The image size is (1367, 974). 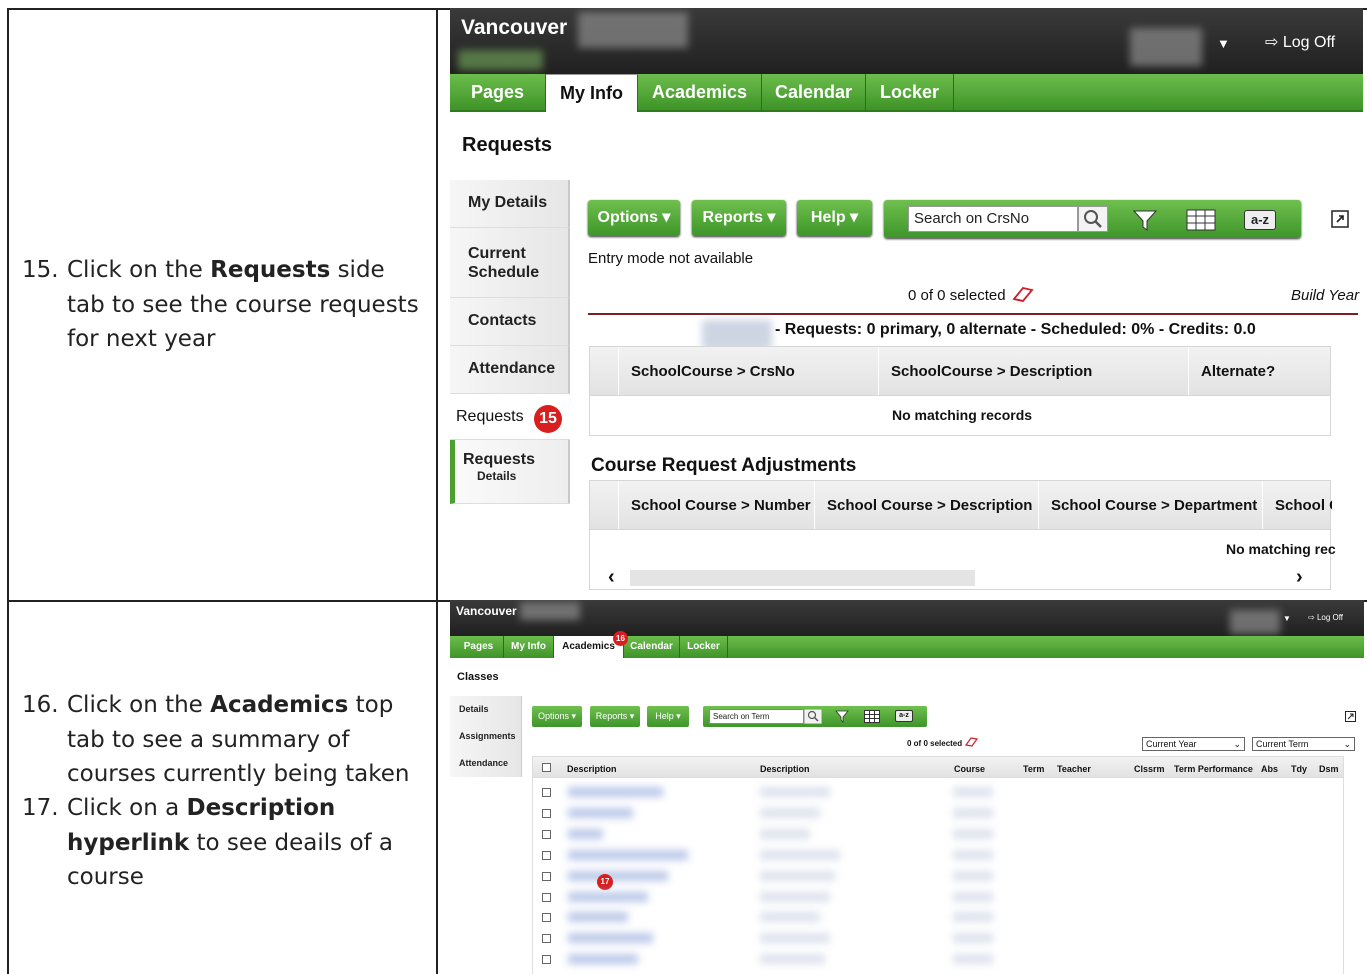 What do you see at coordinates (633, 30) in the screenshot?
I see `redacted-school-name` at bounding box center [633, 30].